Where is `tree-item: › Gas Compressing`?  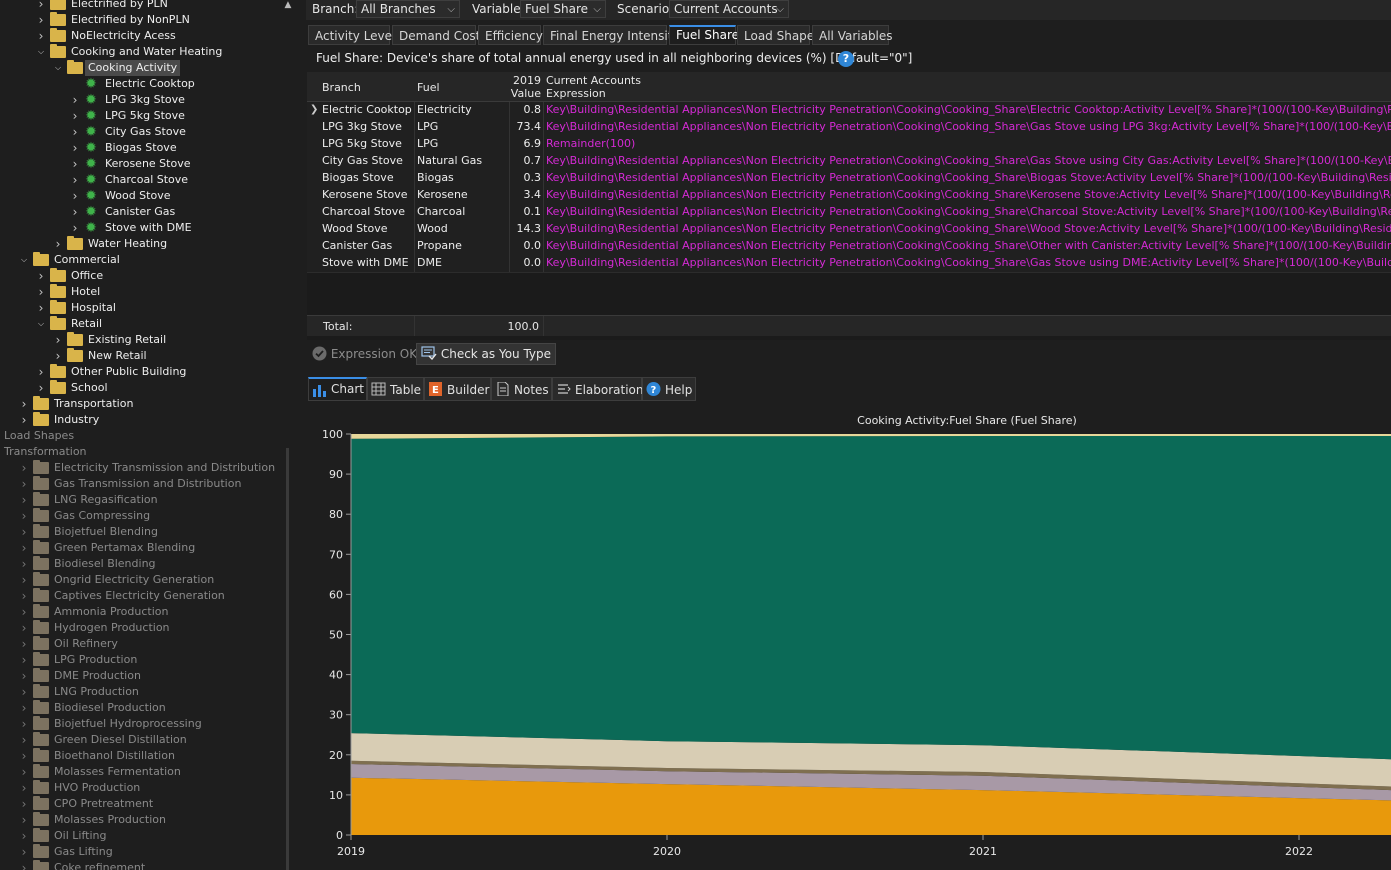 tree-item: › Gas Compressing is located at coordinates (149, 516).